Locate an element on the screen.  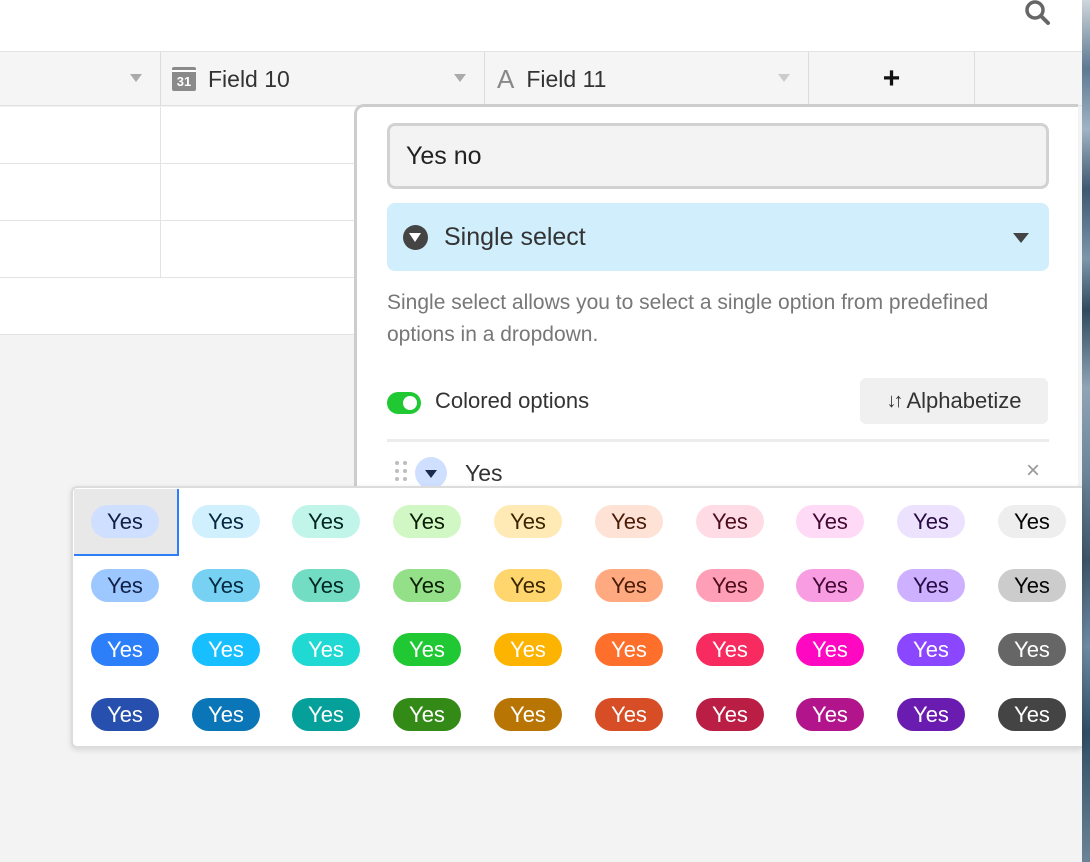
chevron-down-icon is located at coordinates (1021, 238).